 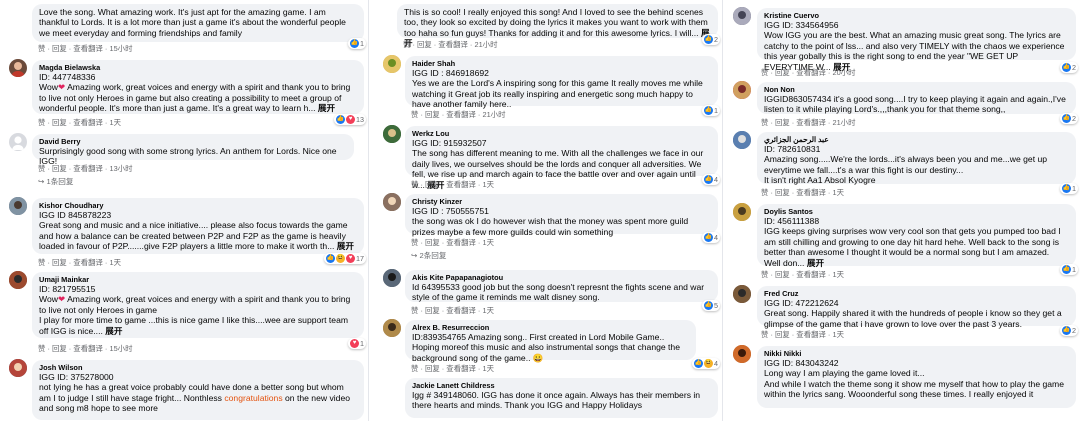 I want to click on reaction-summary: 👍 ♥ 13, so click(x=350, y=119).